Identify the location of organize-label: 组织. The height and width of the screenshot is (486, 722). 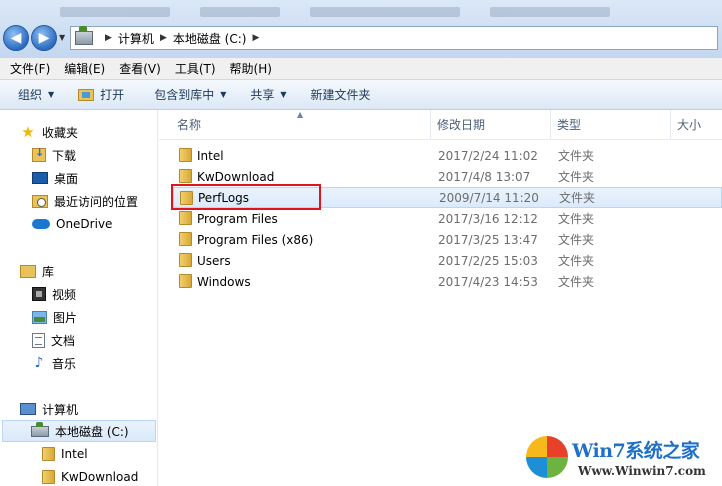
(30, 95).